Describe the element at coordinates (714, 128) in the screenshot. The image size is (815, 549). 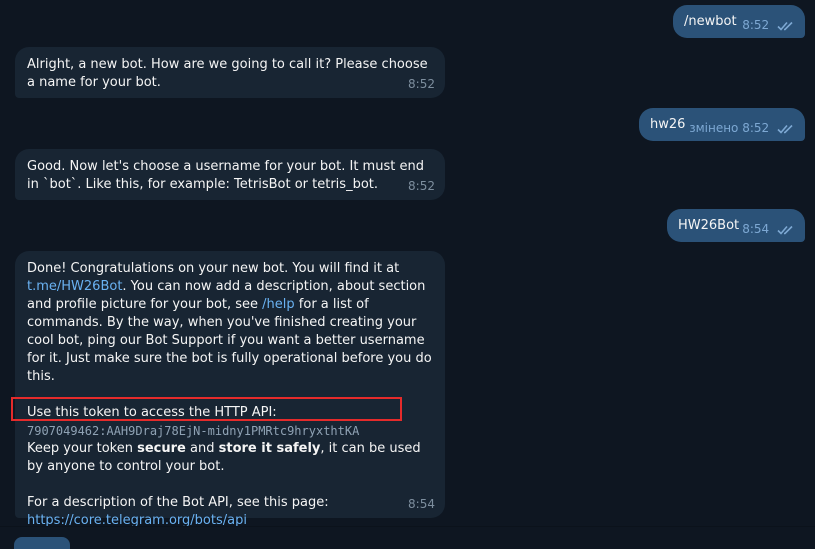
I see `edited-label: змінено` at that location.